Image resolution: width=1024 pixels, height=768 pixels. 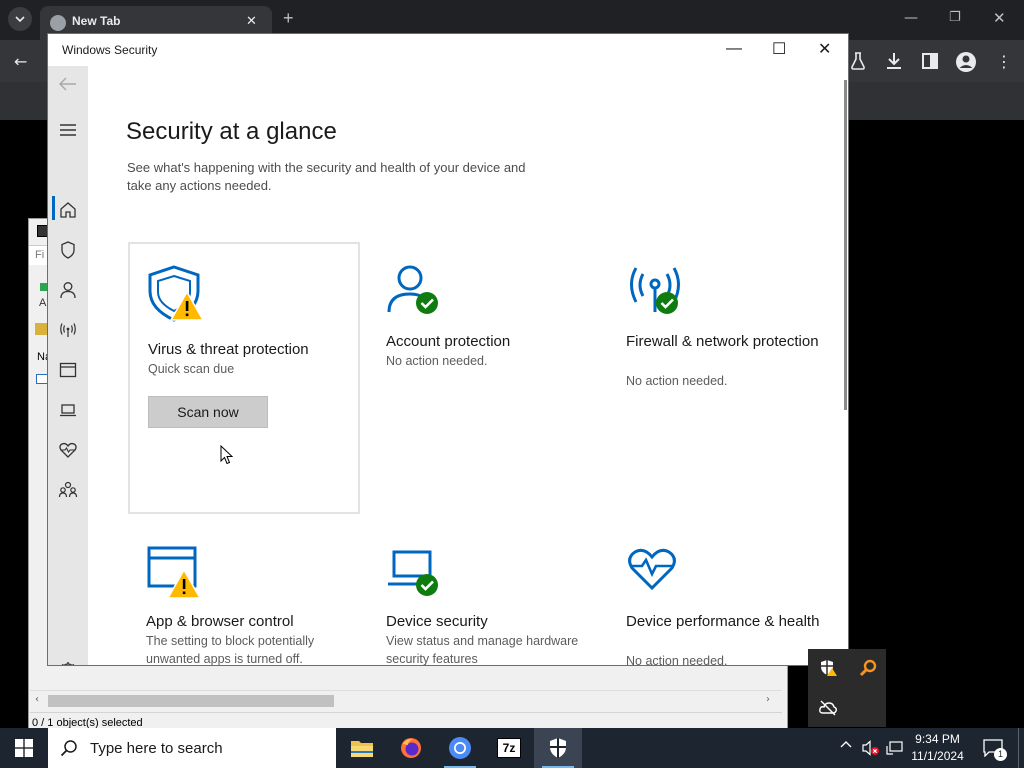 What do you see at coordinates (156, 748) in the screenshot?
I see `search-placeholder: Type here to search` at bounding box center [156, 748].